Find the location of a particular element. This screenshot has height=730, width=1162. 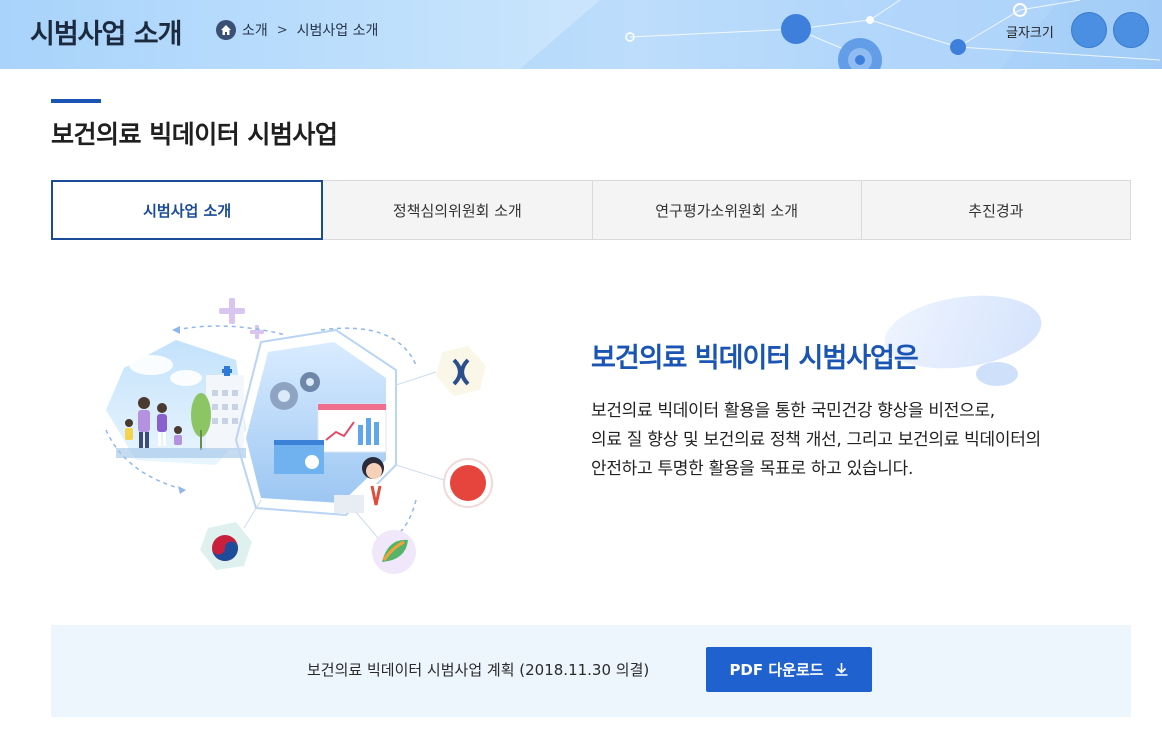

pdf-download-label: PDF 다운로드 is located at coordinates (776, 670).